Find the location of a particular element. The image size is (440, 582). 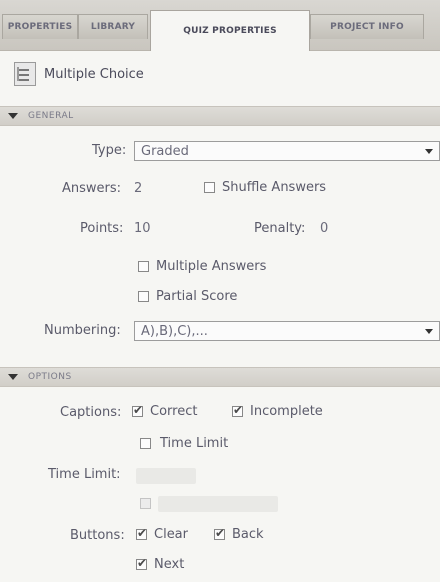

tab-project-info: PROJECT INFO is located at coordinates (367, 26).